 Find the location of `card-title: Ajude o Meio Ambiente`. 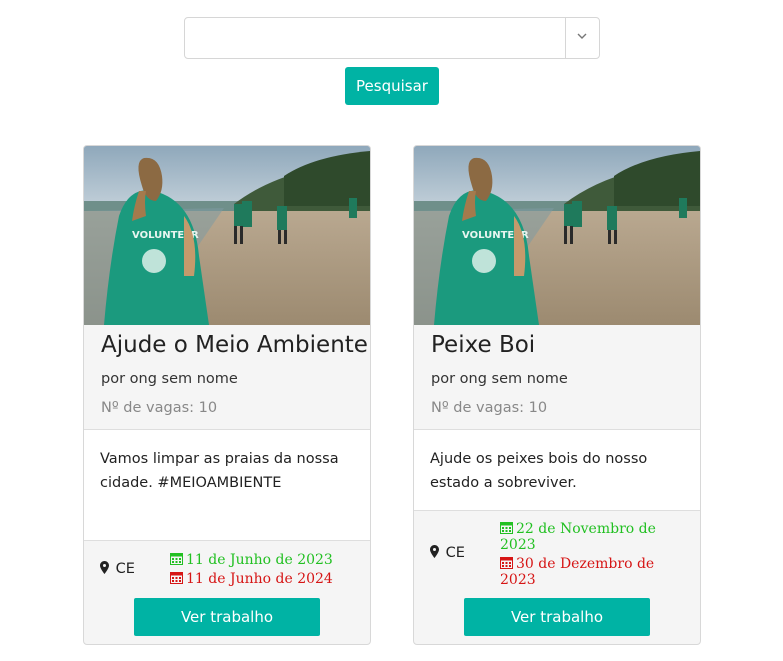

card-title: Ajude o Meio Ambiente is located at coordinates (234, 345).